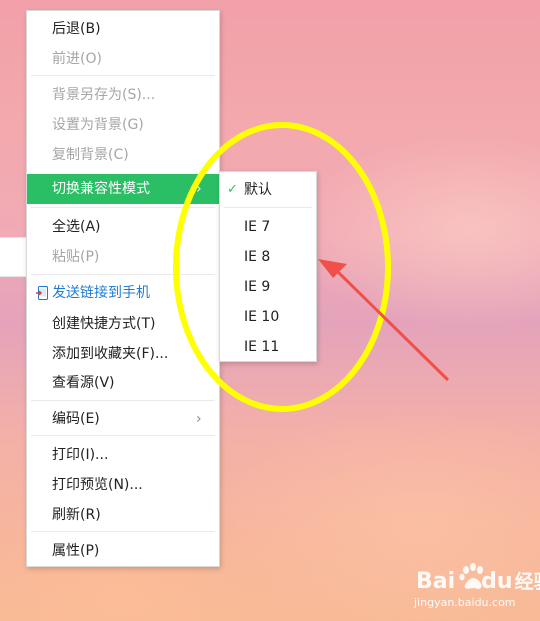  I want to click on page-background-panel, so click(13, 257).